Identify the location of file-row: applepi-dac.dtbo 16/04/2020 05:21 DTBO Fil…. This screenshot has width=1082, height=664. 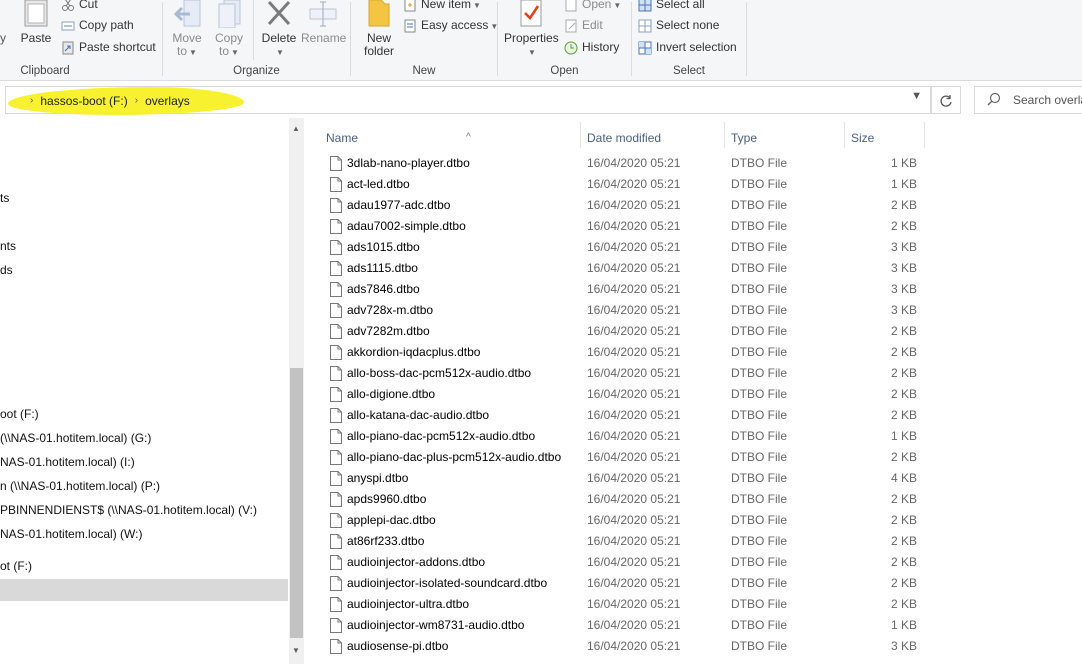
(685, 520).